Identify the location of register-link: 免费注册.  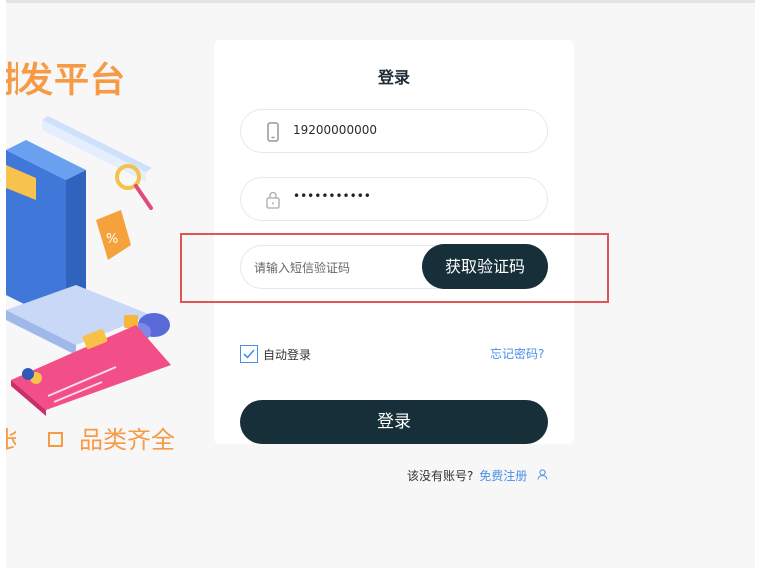
(503, 476).